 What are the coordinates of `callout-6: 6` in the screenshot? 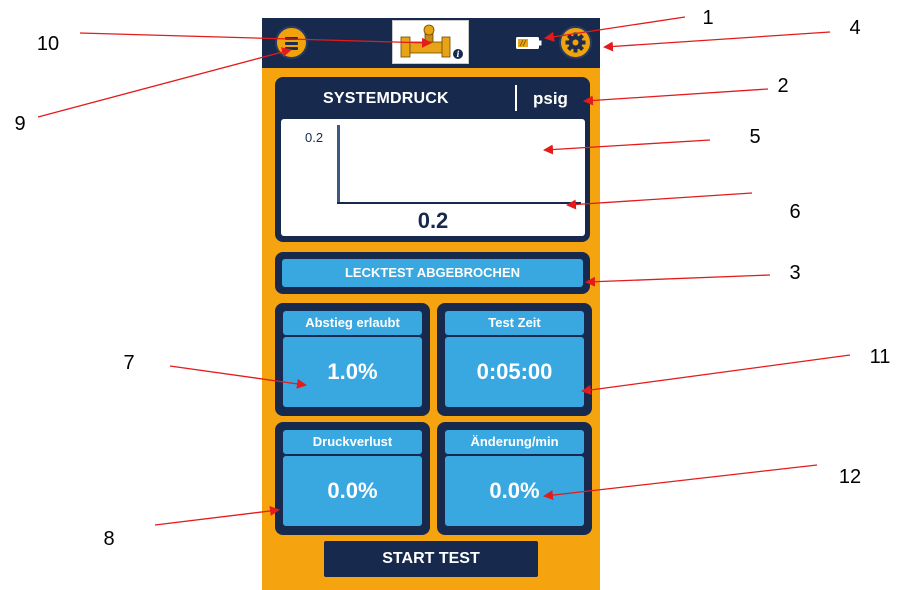 It's located at (795, 212).